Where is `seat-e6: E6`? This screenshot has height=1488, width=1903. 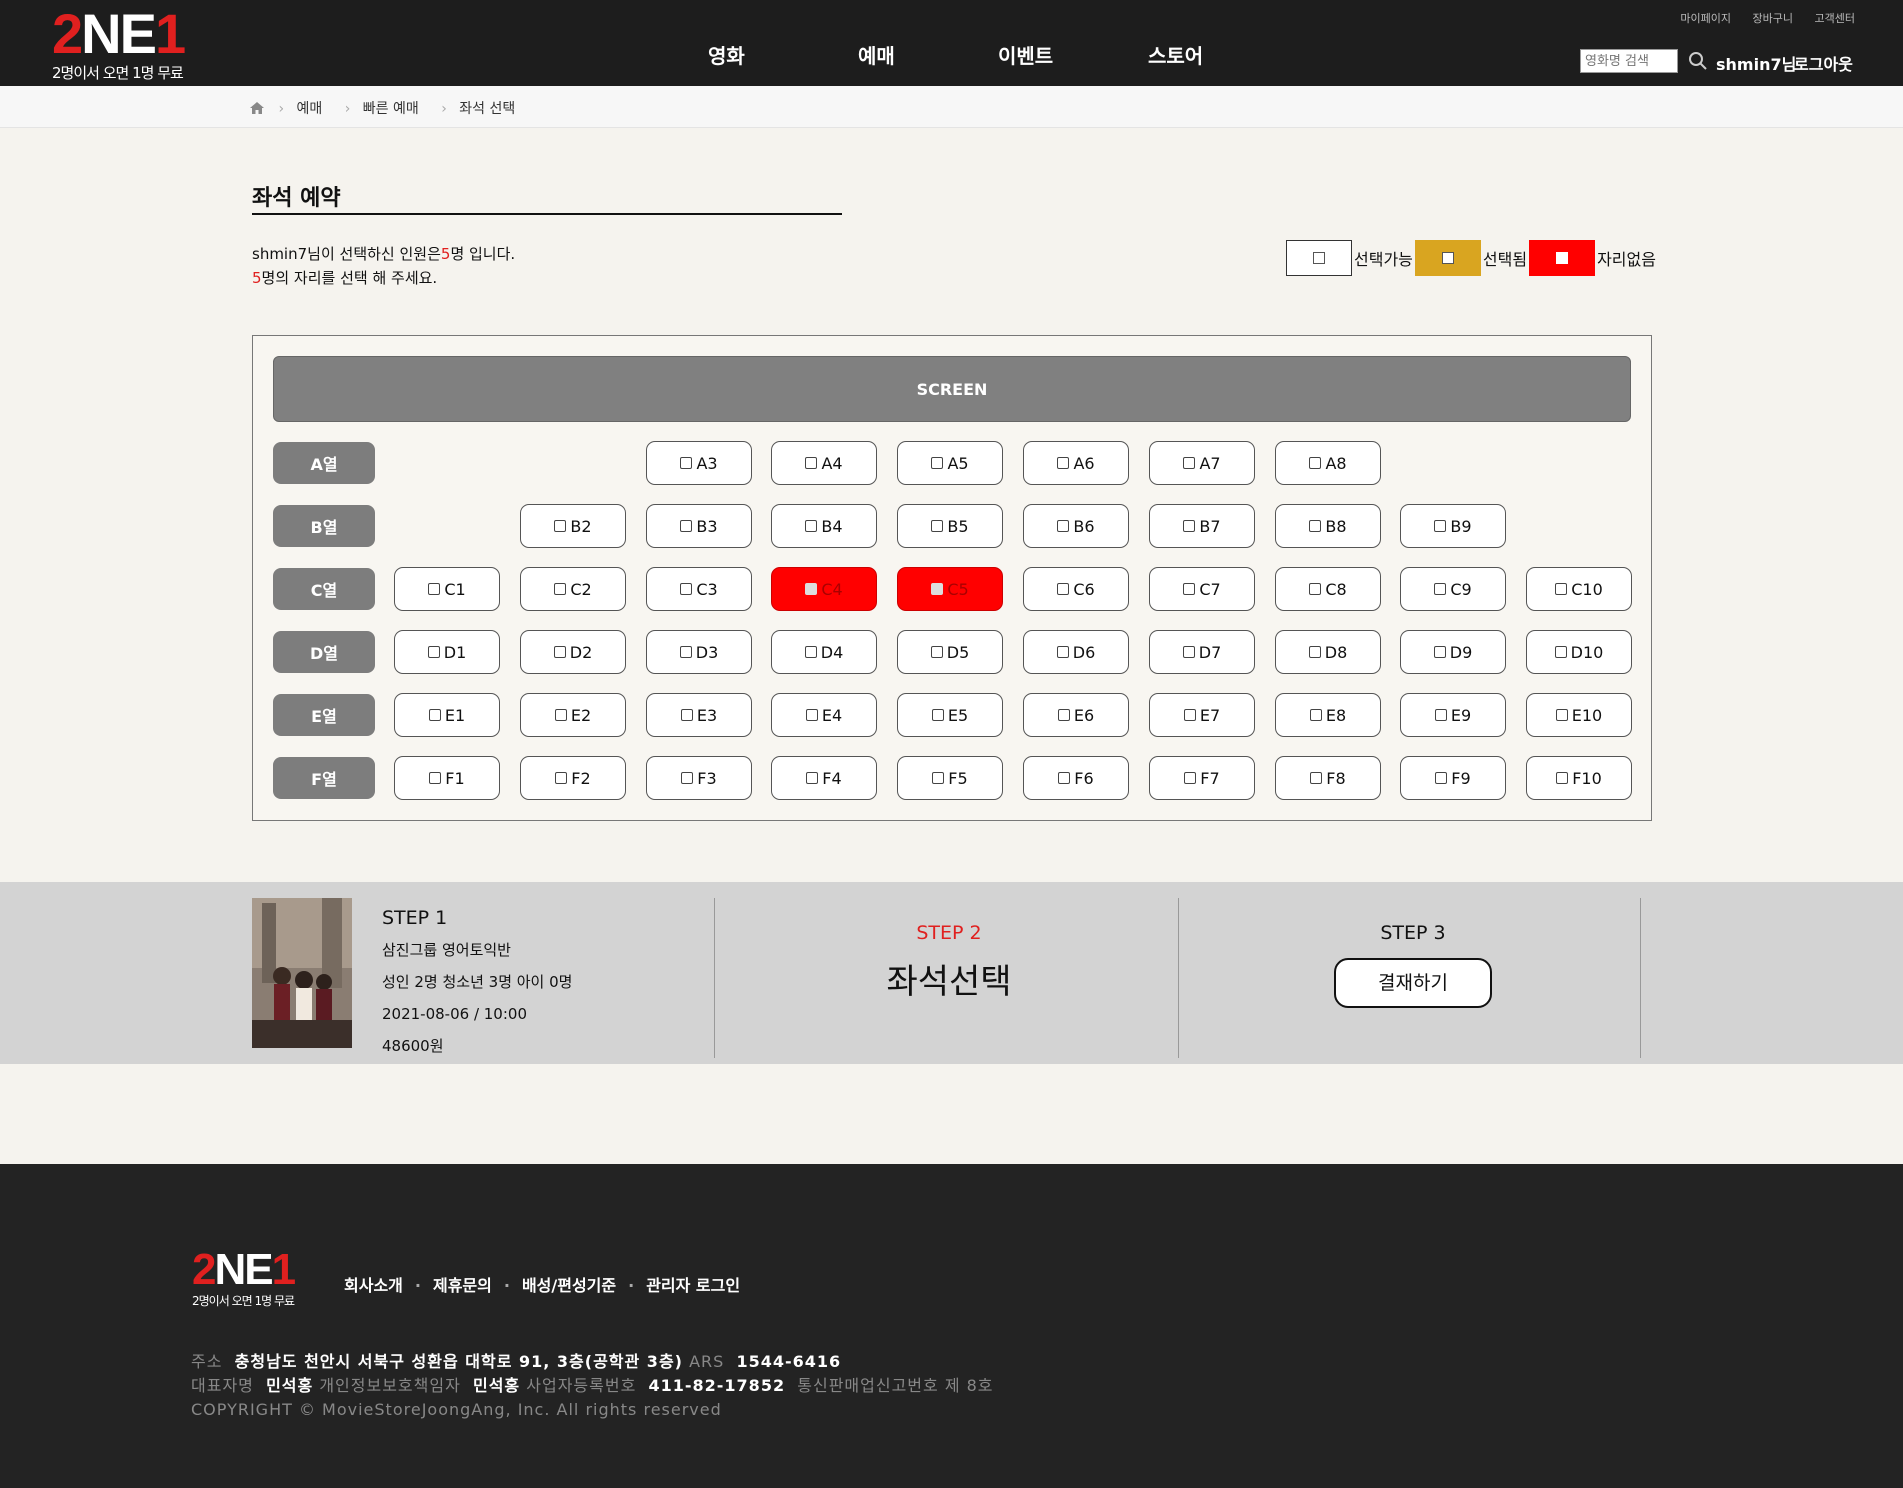
seat-e6: E6 is located at coordinates (1076, 715).